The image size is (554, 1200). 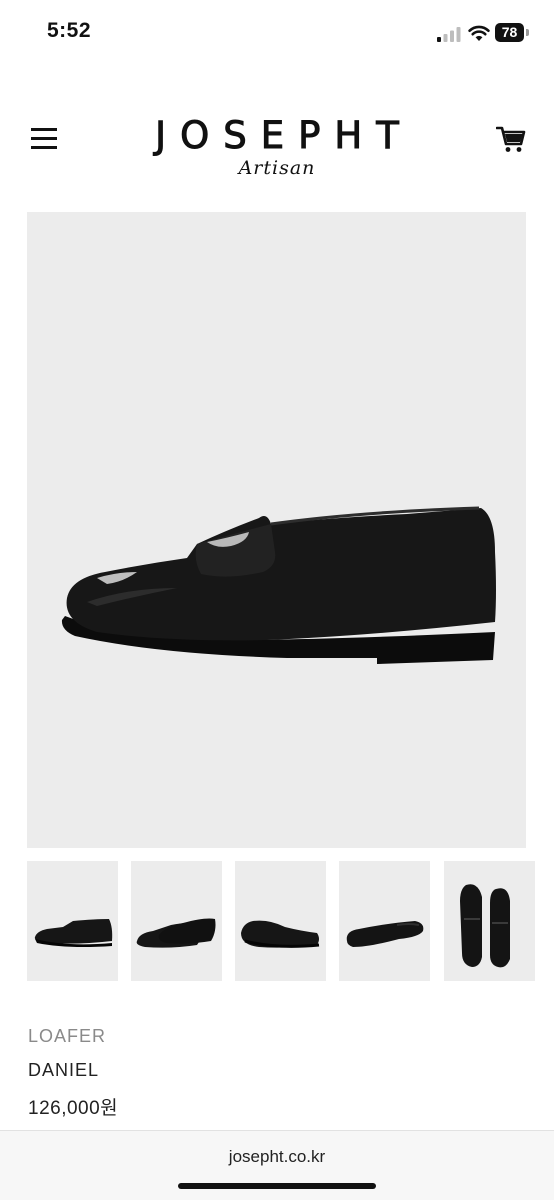 I want to click on thumbnail-side-view, so click(x=72, y=921).